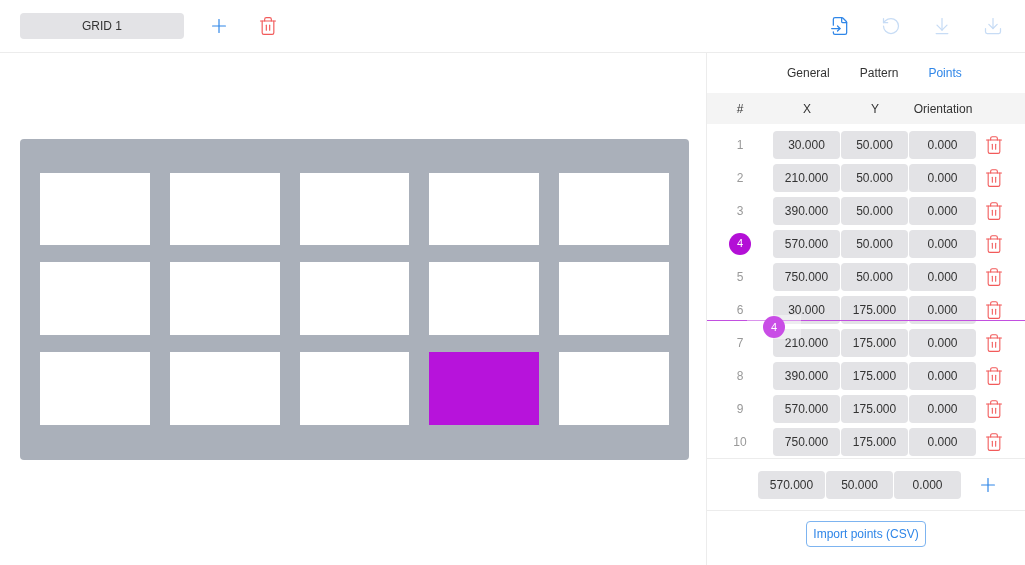  I want to click on tab: Pattern, so click(879, 73).